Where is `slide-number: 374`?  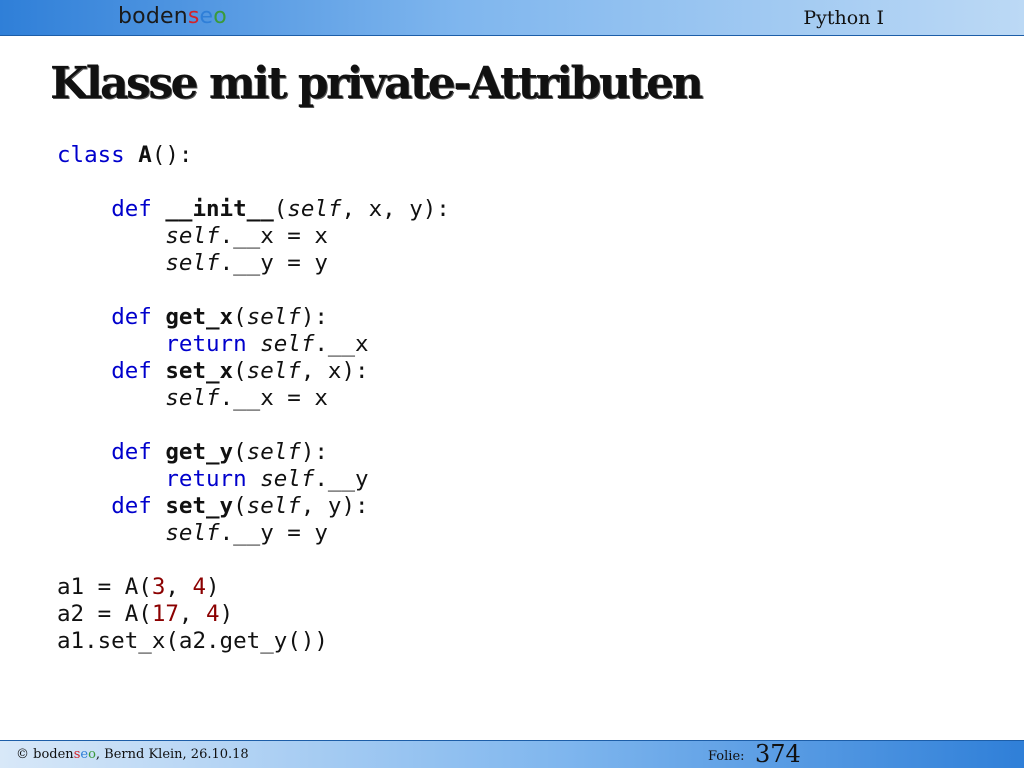
slide-number: 374 is located at coordinates (778, 754).